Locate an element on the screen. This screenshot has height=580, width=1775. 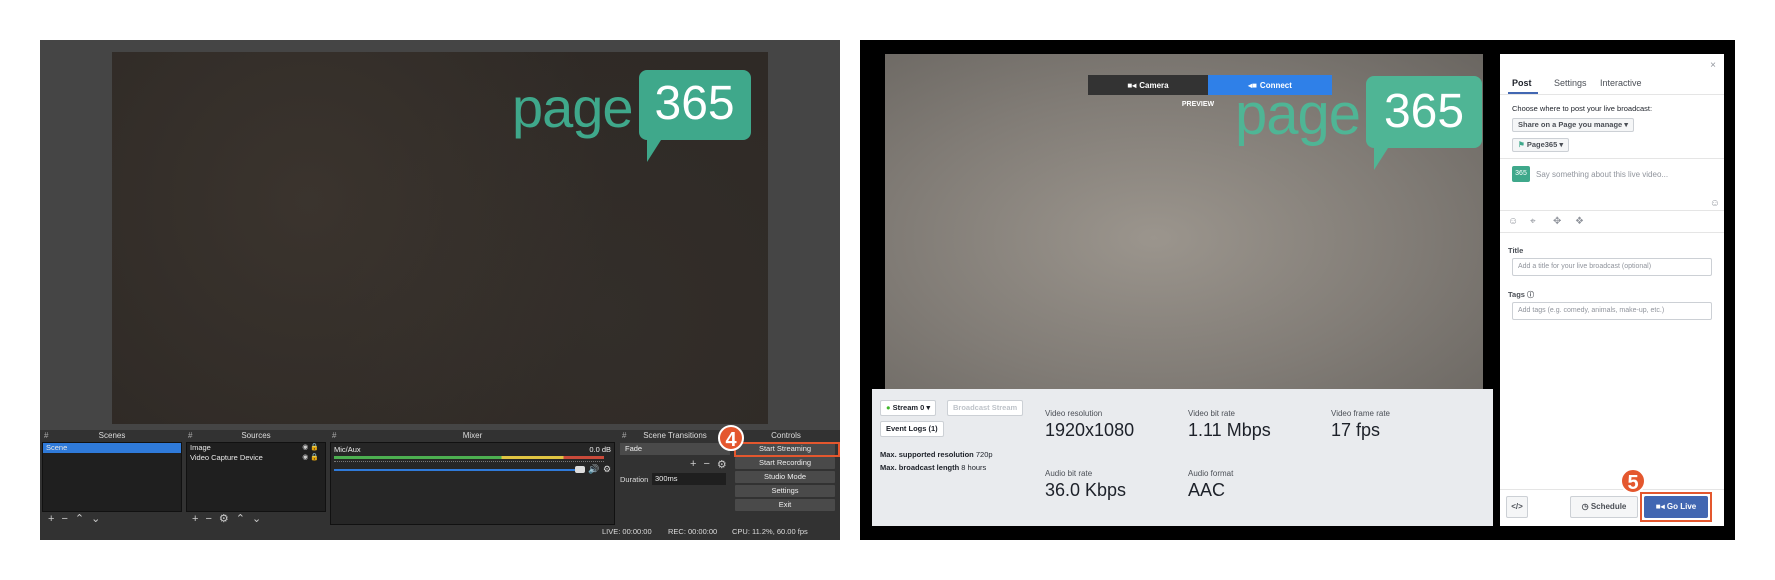
clock-icon: ◷ is located at coordinates (1585, 506).